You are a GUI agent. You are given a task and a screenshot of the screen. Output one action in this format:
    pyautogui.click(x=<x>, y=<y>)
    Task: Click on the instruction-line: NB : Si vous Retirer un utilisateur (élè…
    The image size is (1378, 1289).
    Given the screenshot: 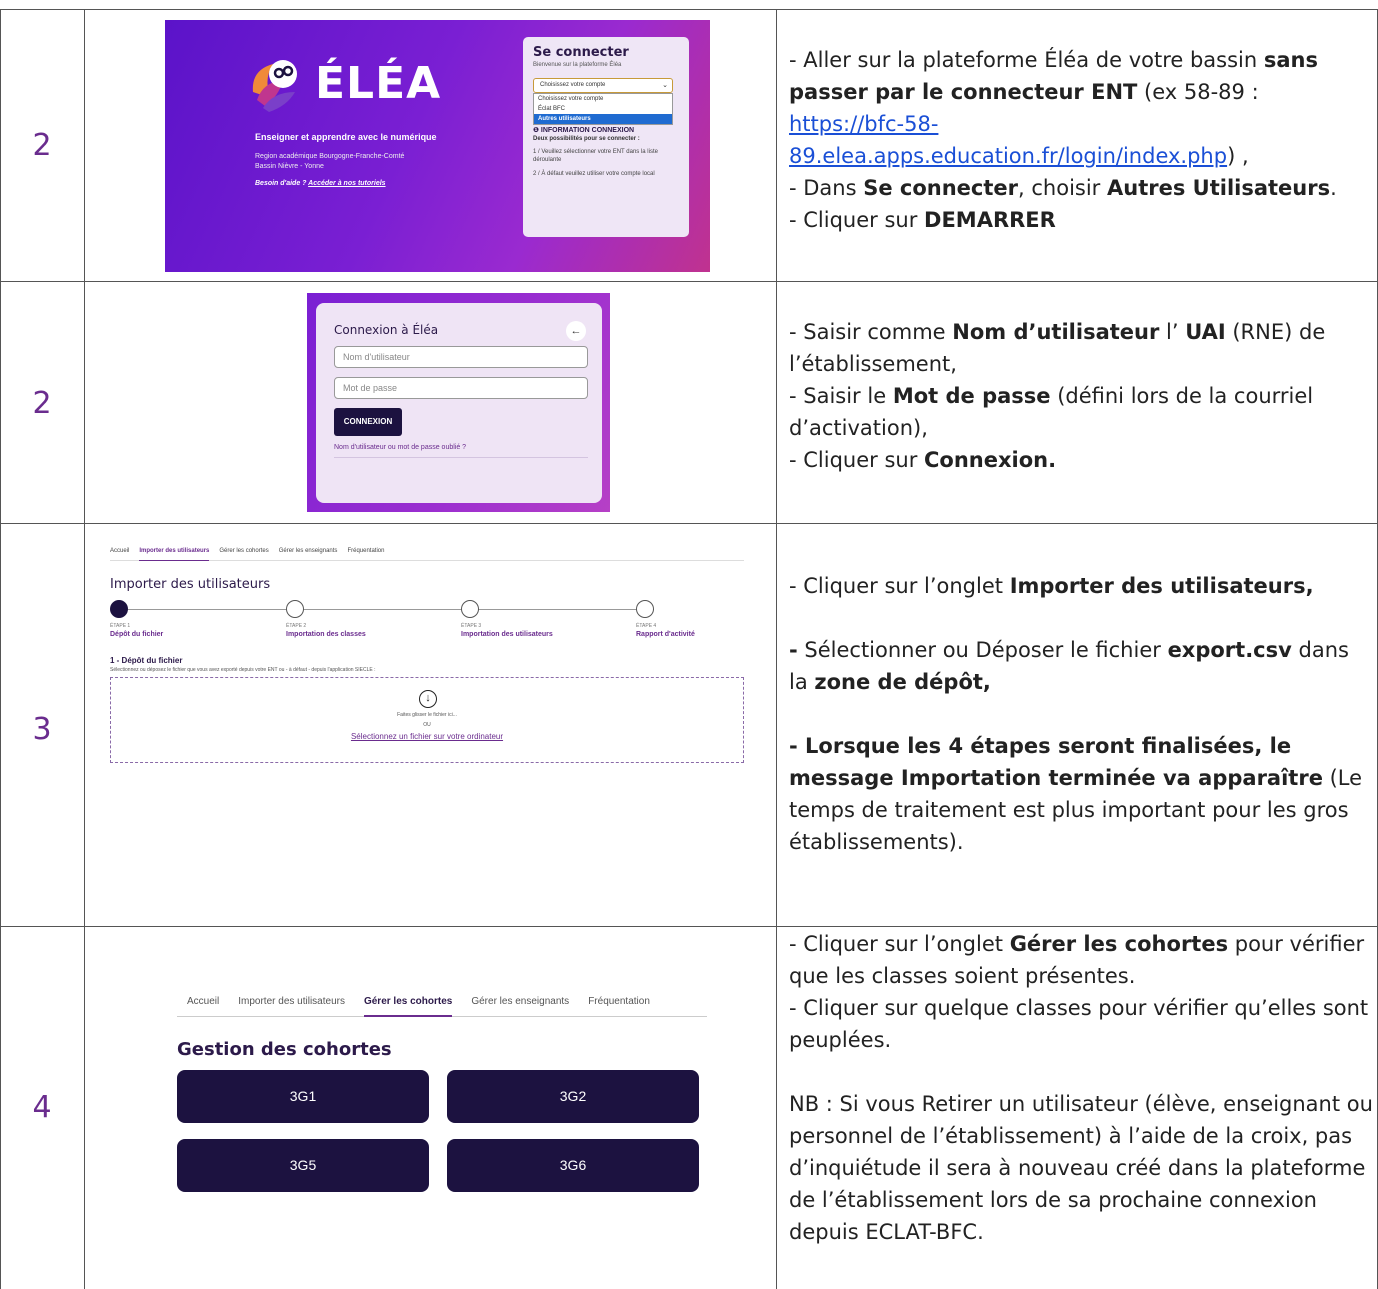 What is the action you would take?
    pyautogui.click(x=1081, y=1168)
    